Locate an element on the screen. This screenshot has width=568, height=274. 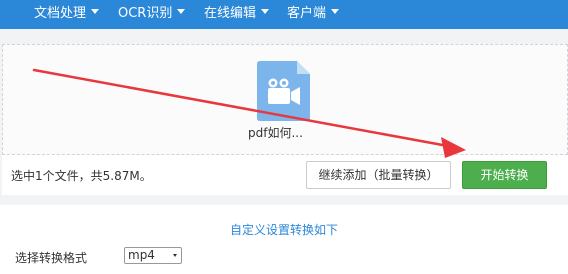
selection-status: 选中1个文件，共5.87M。 is located at coordinates (81, 176).